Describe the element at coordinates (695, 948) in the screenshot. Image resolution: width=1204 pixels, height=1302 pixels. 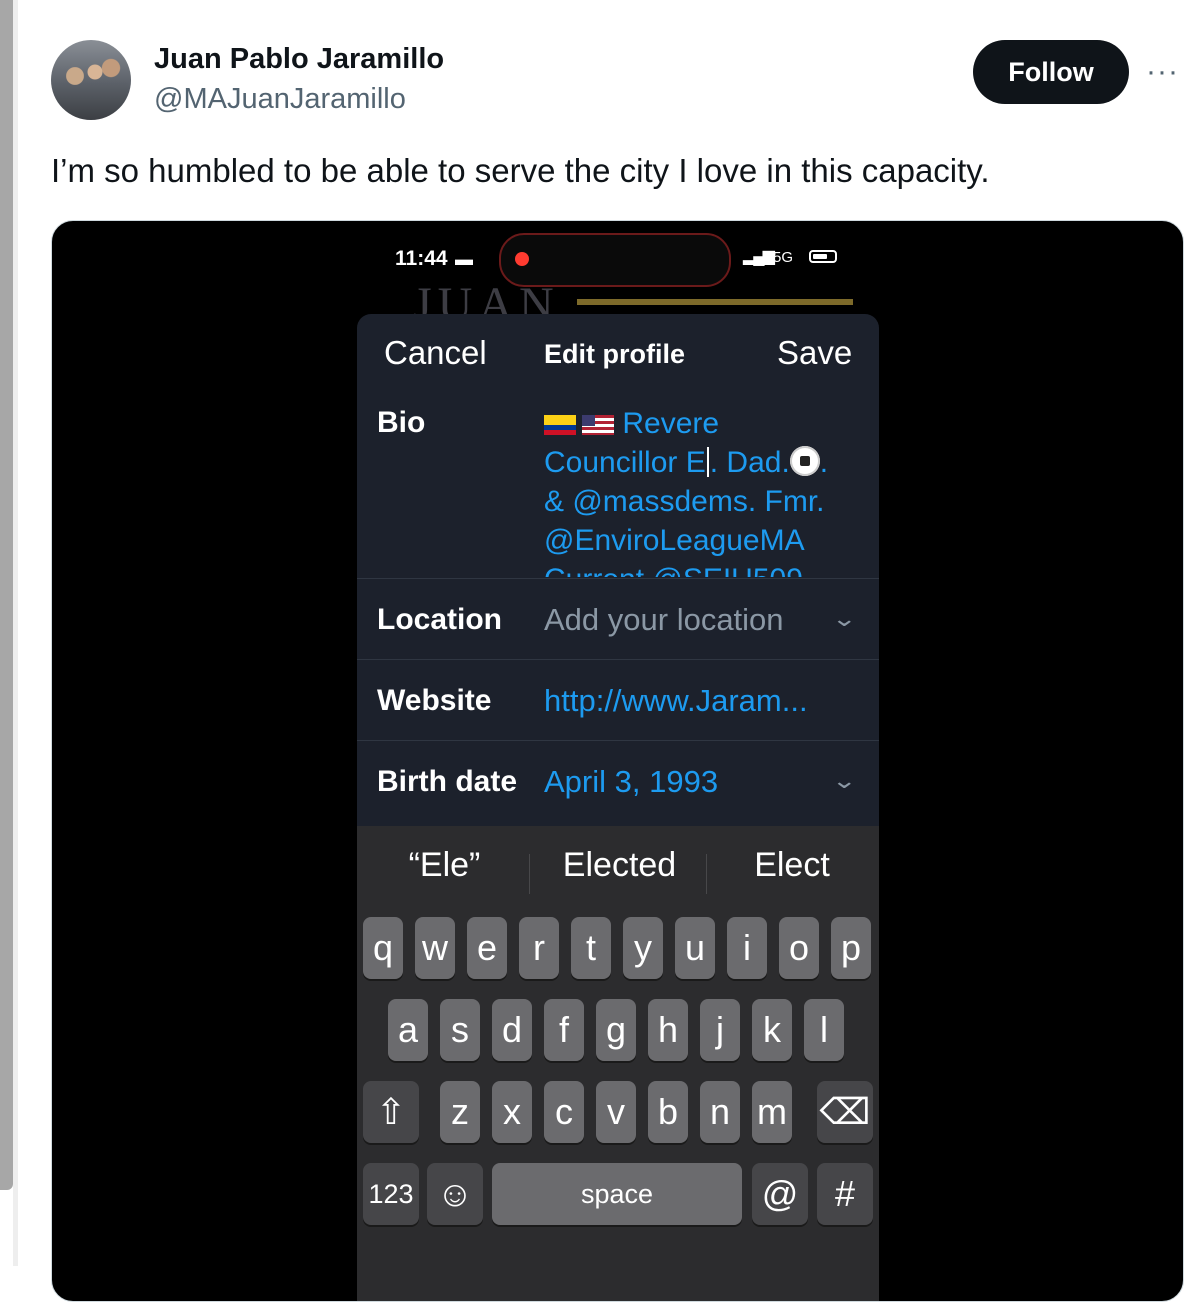
I see `key-u: u` at that location.